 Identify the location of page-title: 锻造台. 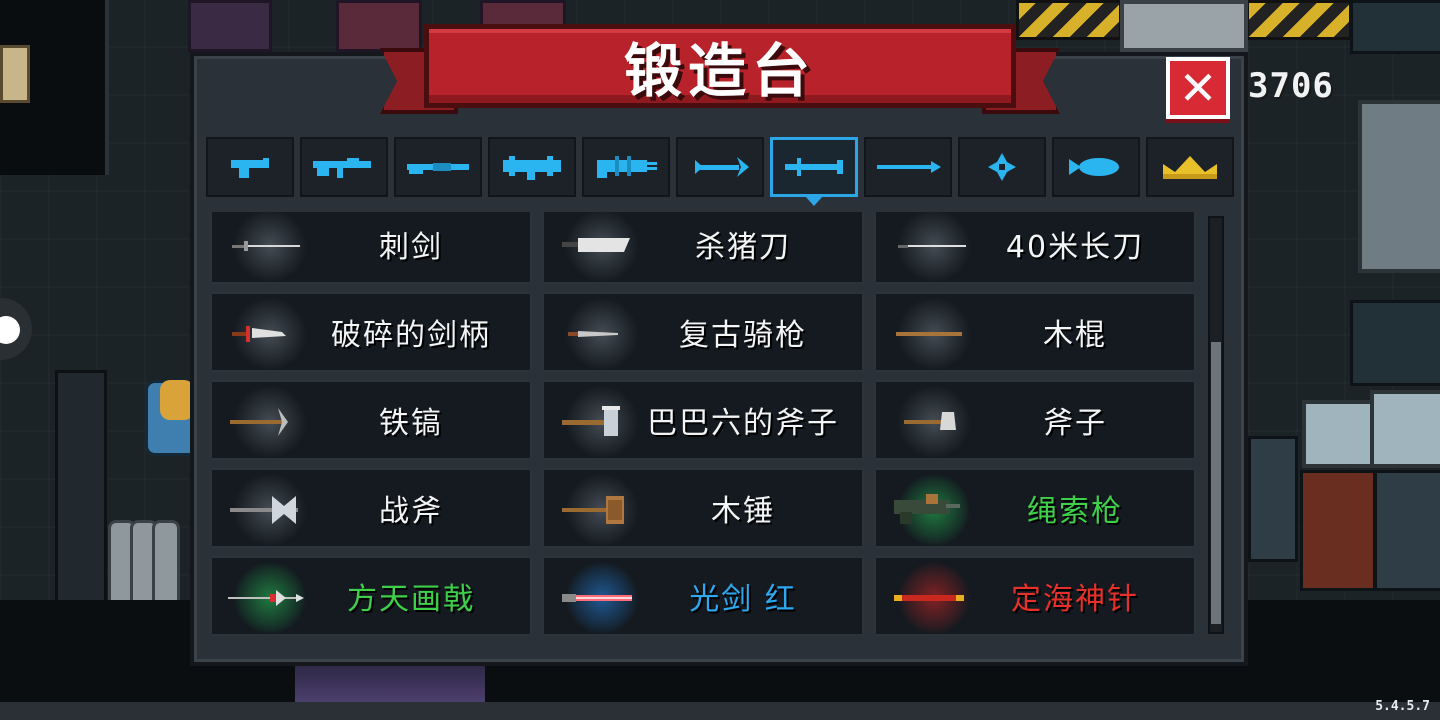
(719, 71).